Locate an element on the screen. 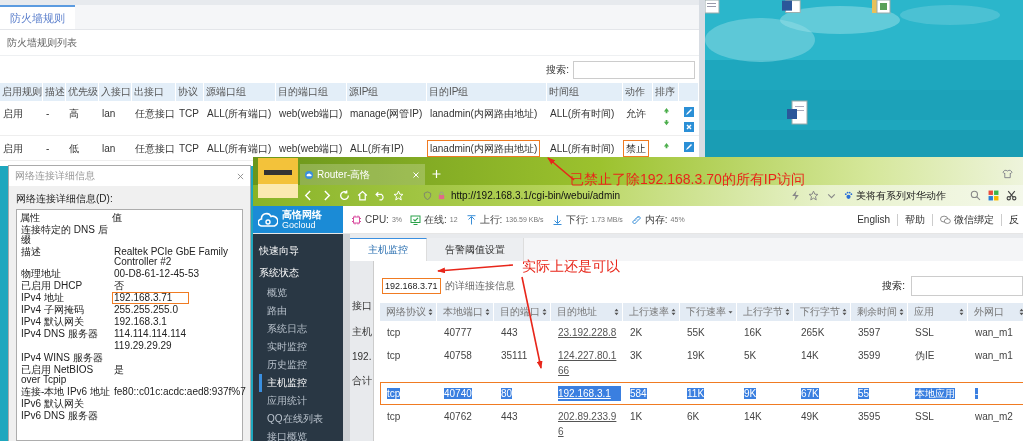 This screenshot has width=1023, height=441. column-header: 目的端口组 is located at coordinates (311, 92).